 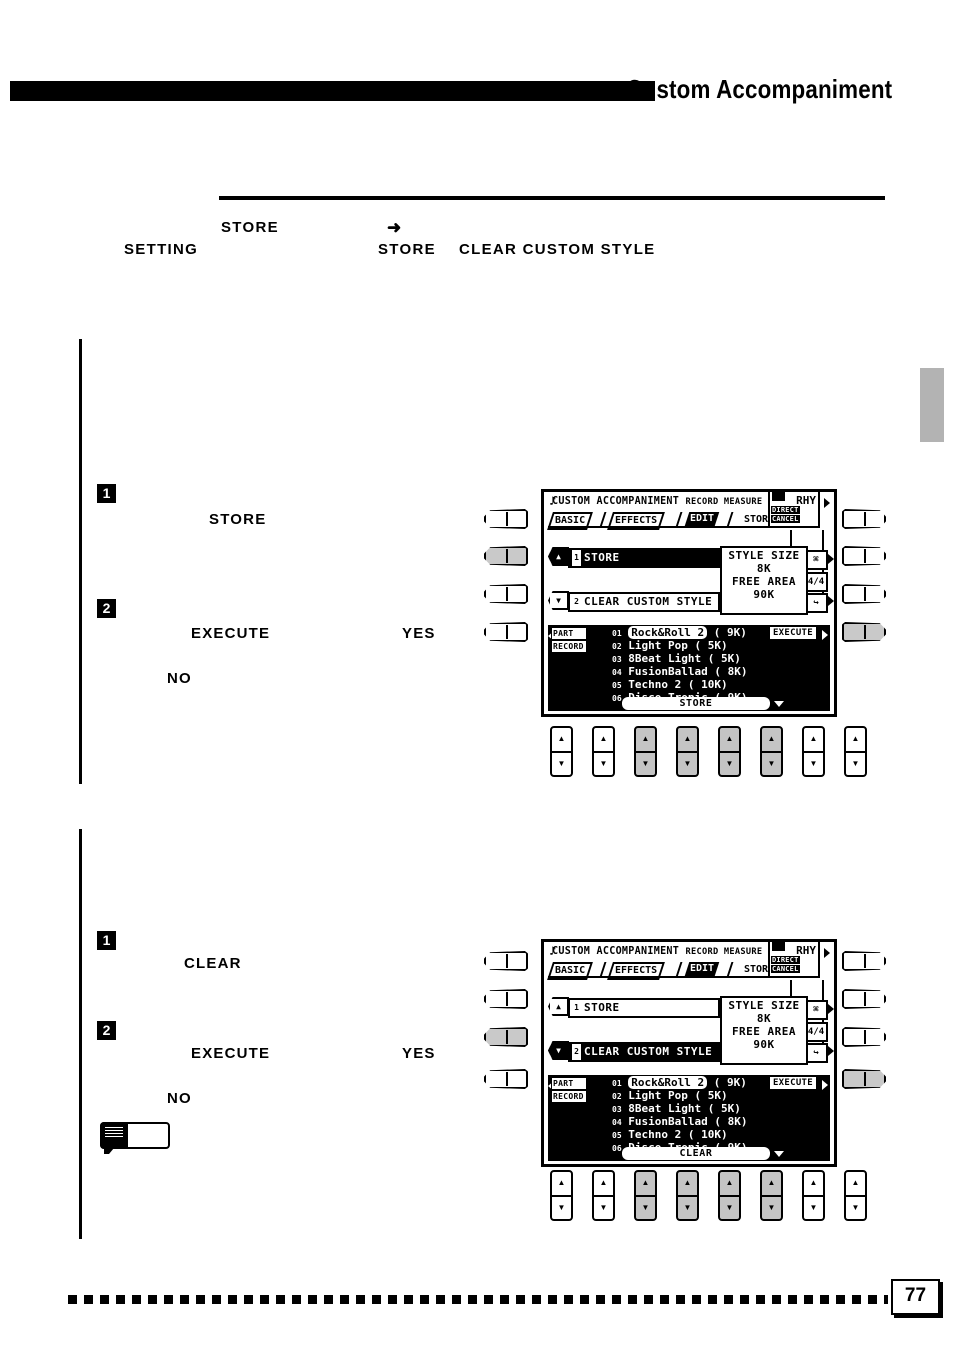 What do you see at coordinates (179, 1098) in the screenshot?
I see `step-2-label-no: NO` at bounding box center [179, 1098].